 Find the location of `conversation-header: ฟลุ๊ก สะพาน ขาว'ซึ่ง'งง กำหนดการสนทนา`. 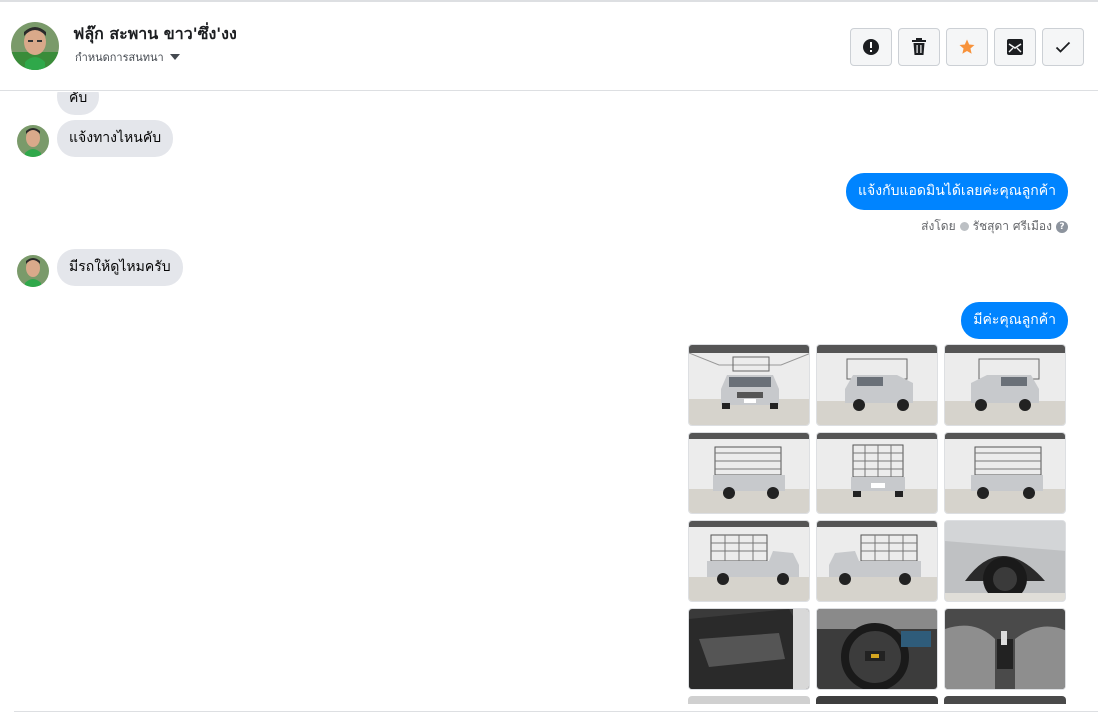

conversation-header: ฟลุ๊ก สะพาน ขาว'ซึ่ง'งง กำหนดการสนทนา is located at coordinates (549, 46).